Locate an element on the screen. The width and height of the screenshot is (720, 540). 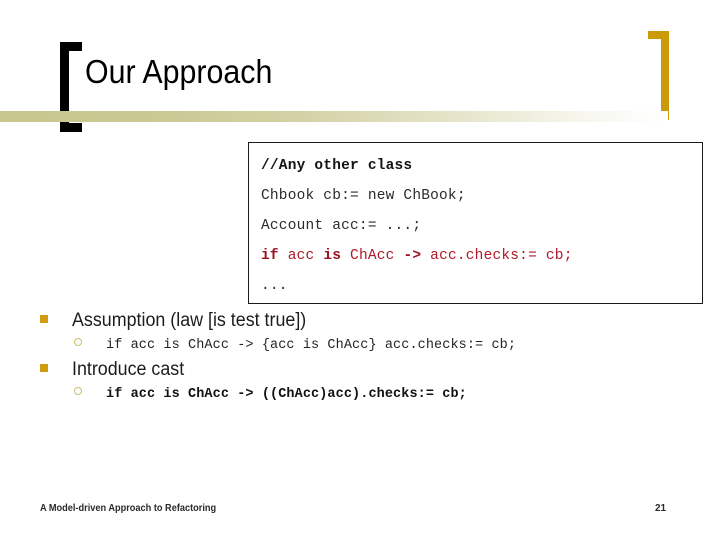
bullet-label: Assumption (law [is test true]) is located at coordinates (189, 320).